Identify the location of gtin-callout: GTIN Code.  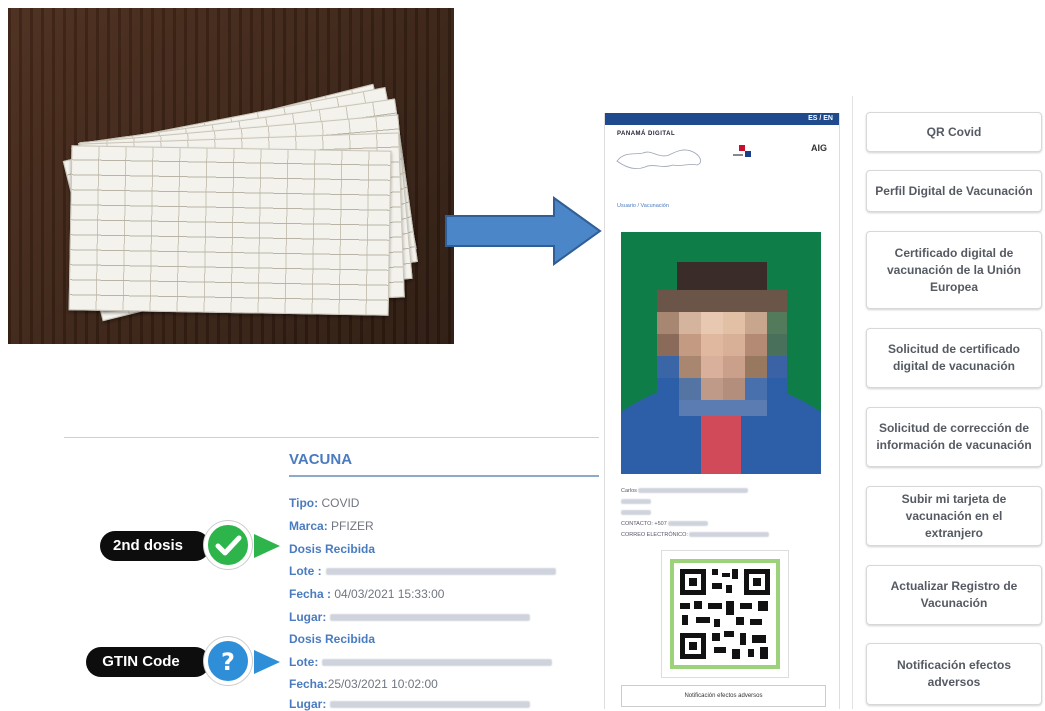
(148, 662).